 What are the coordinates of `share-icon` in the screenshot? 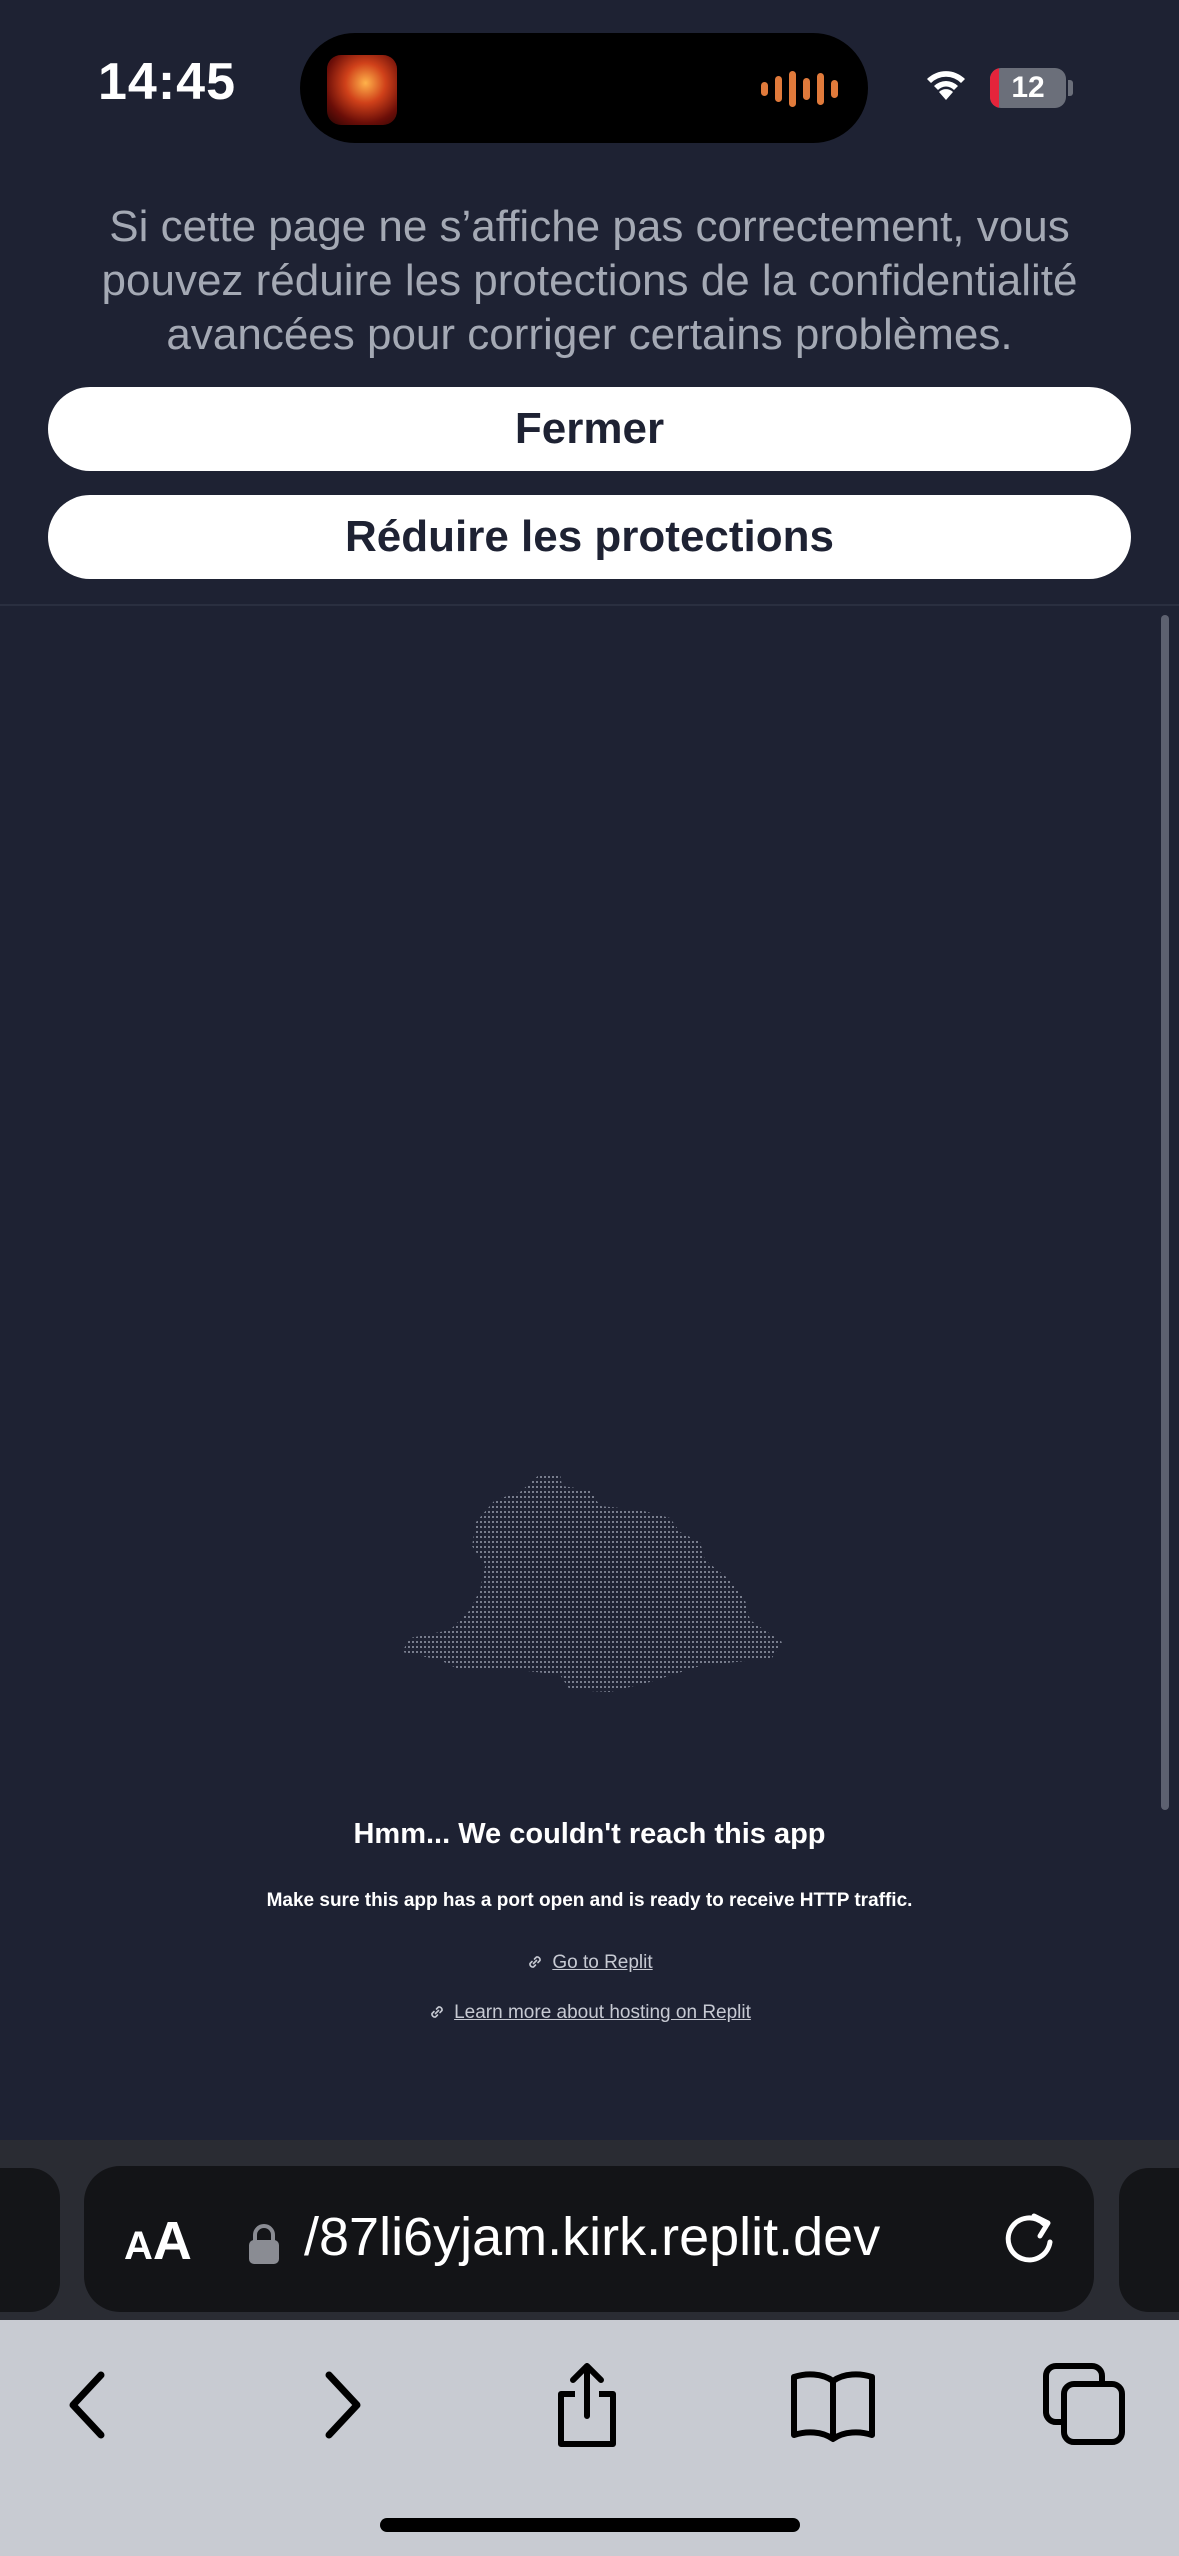 It's located at (587, 2405).